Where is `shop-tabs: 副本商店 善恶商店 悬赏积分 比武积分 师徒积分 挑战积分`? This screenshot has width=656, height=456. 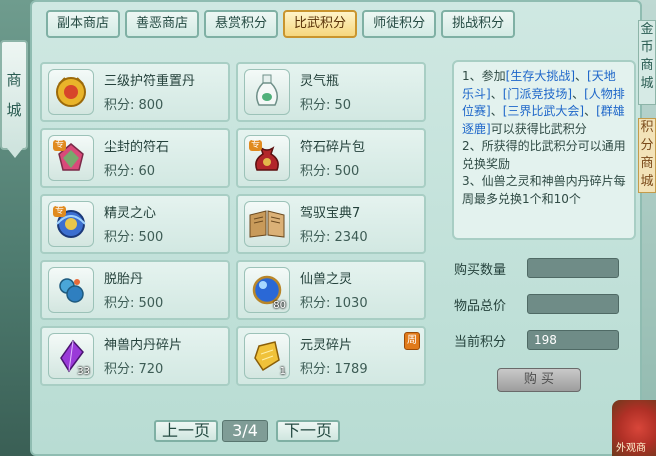
shop-tabs: 副本商店 善恶商店 悬赏积分 比武积分 师徒积分 挑战积分 is located at coordinates (281, 24).